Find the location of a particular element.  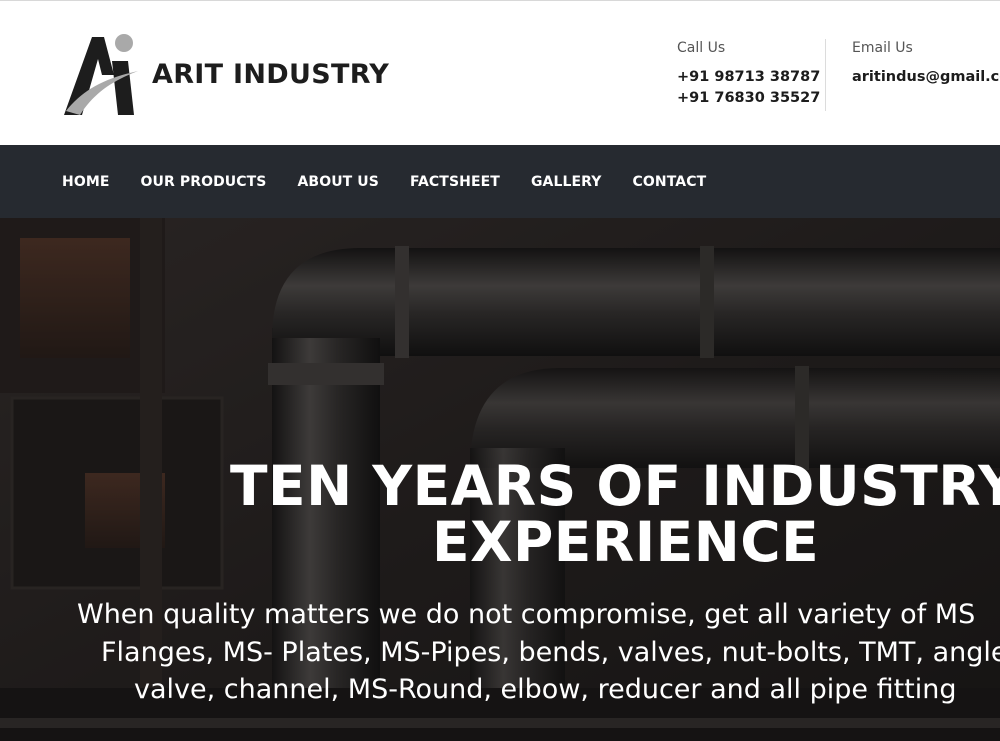

nav-item-about-us: ABOUT US is located at coordinates (337, 182).